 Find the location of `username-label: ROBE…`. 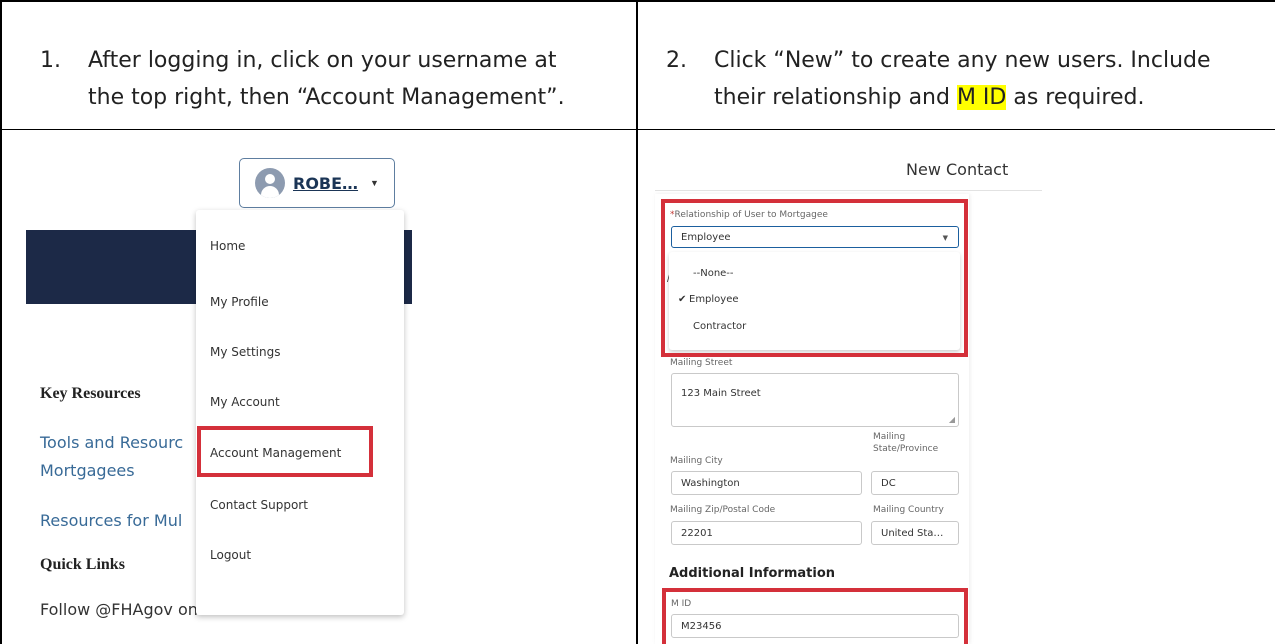

username-label: ROBE… is located at coordinates (326, 183).